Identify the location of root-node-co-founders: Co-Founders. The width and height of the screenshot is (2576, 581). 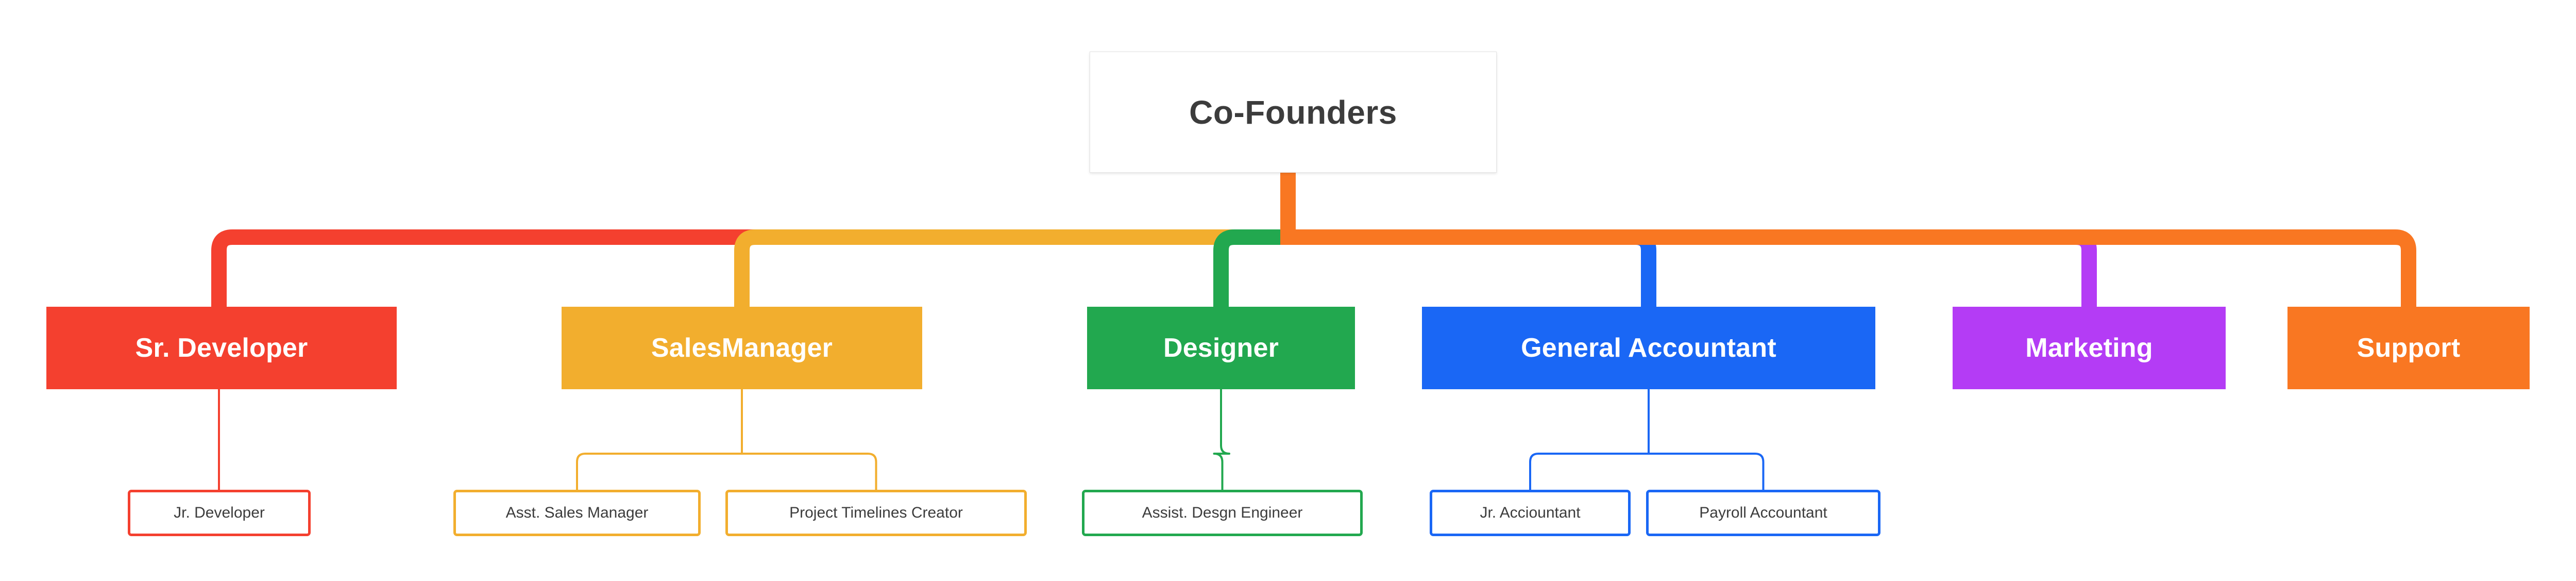
(1293, 112).